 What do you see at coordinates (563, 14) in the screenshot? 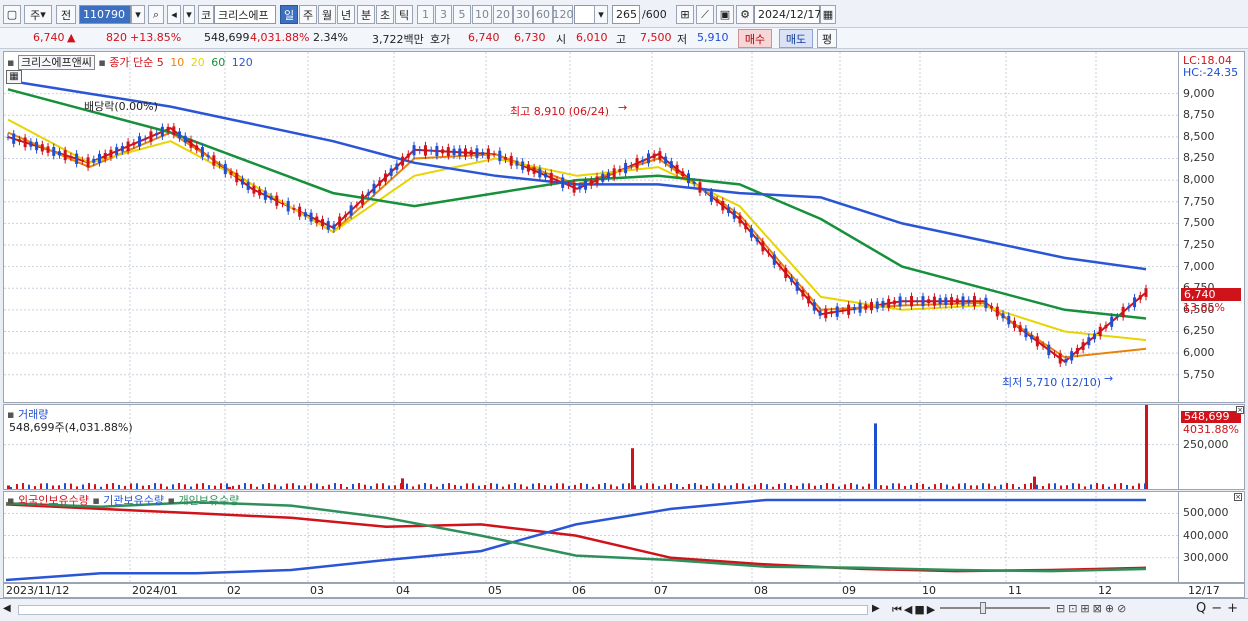
I see `interval-120-button: 120` at bounding box center [563, 14].